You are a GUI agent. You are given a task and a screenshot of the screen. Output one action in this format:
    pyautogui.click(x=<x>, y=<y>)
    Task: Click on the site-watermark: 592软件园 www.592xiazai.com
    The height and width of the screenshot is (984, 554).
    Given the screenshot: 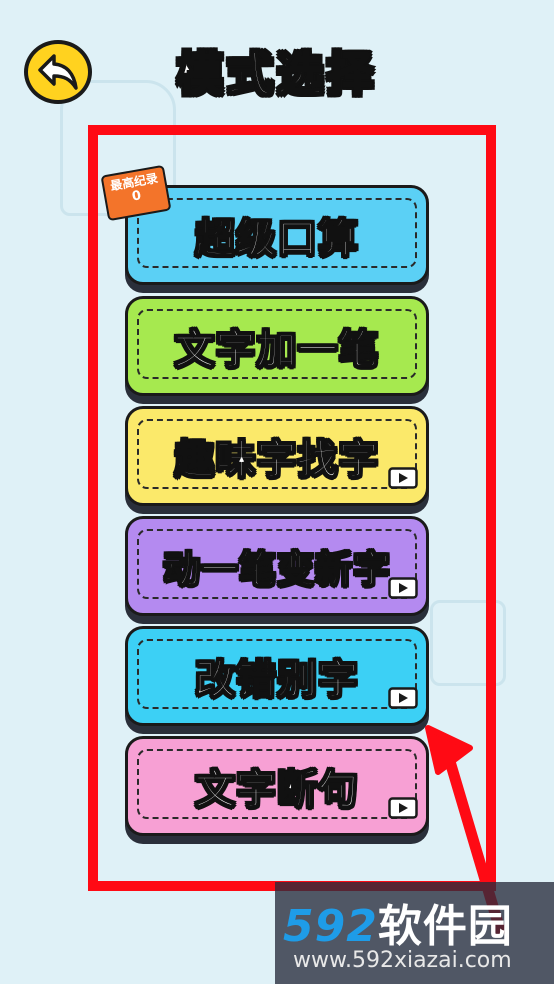 What is the action you would take?
    pyautogui.click(x=414, y=933)
    